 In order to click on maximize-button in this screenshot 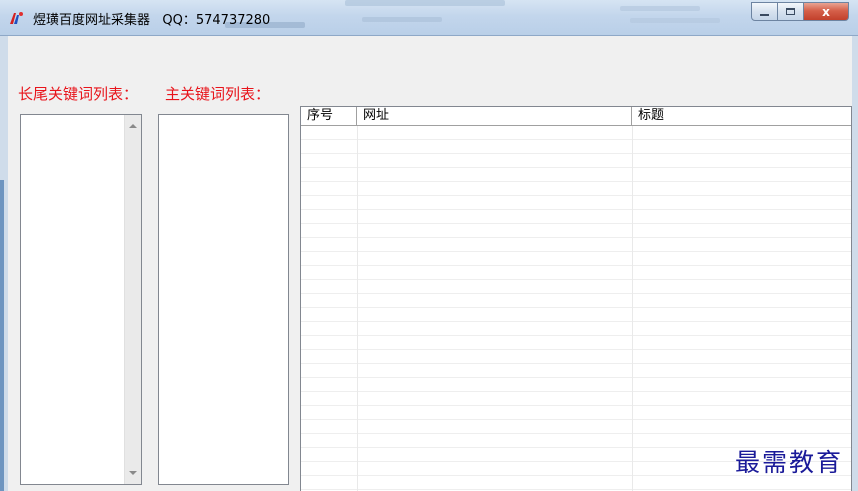, I will do `click(791, 11)`.